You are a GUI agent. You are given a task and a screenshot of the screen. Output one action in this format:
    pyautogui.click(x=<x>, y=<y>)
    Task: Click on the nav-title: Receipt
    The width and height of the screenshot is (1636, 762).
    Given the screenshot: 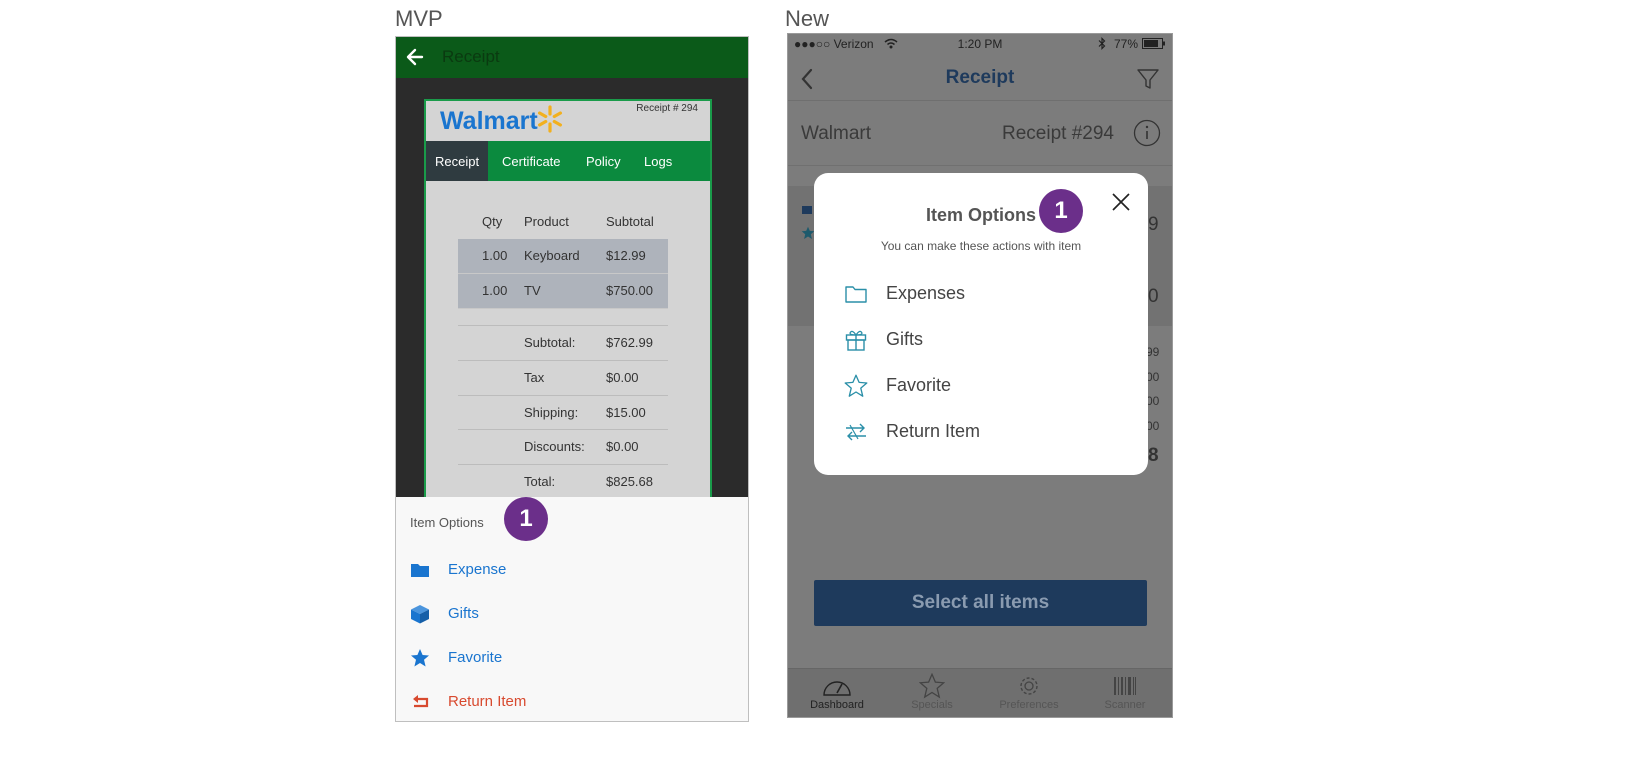 What is the action you would take?
    pyautogui.click(x=980, y=77)
    